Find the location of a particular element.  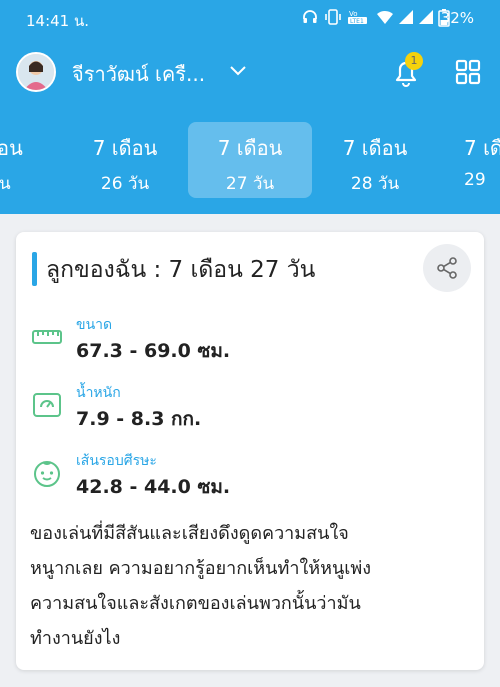

tab-age-days: 27 วัน is located at coordinates (250, 184).